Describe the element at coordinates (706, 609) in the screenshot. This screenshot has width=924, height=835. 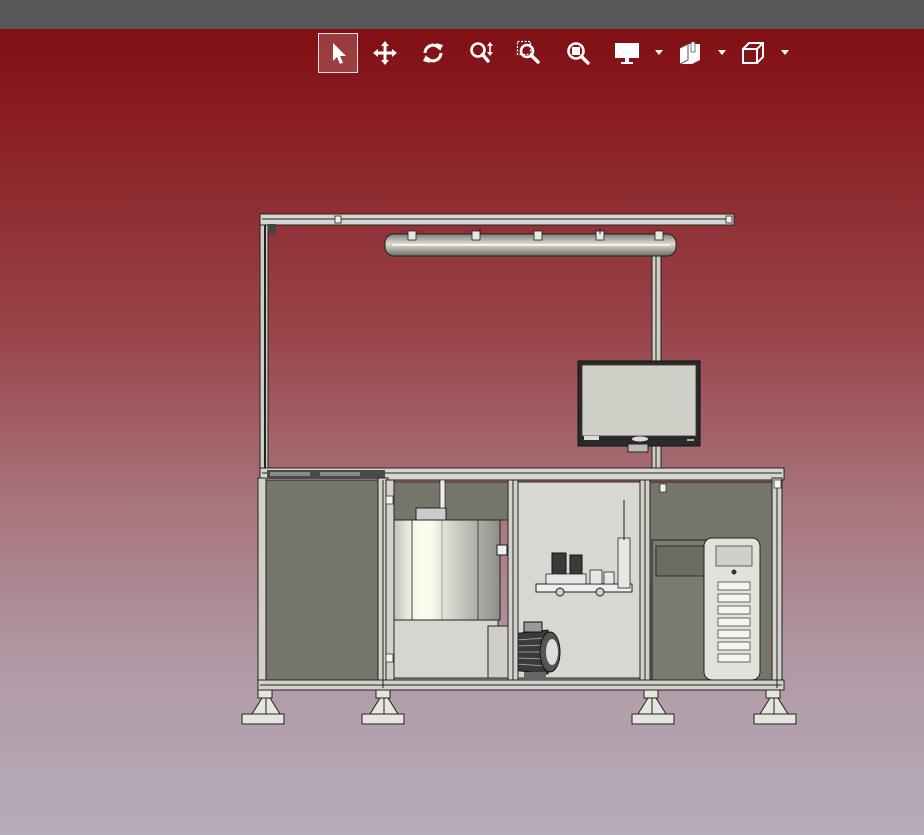
I see `pc-tower` at that location.